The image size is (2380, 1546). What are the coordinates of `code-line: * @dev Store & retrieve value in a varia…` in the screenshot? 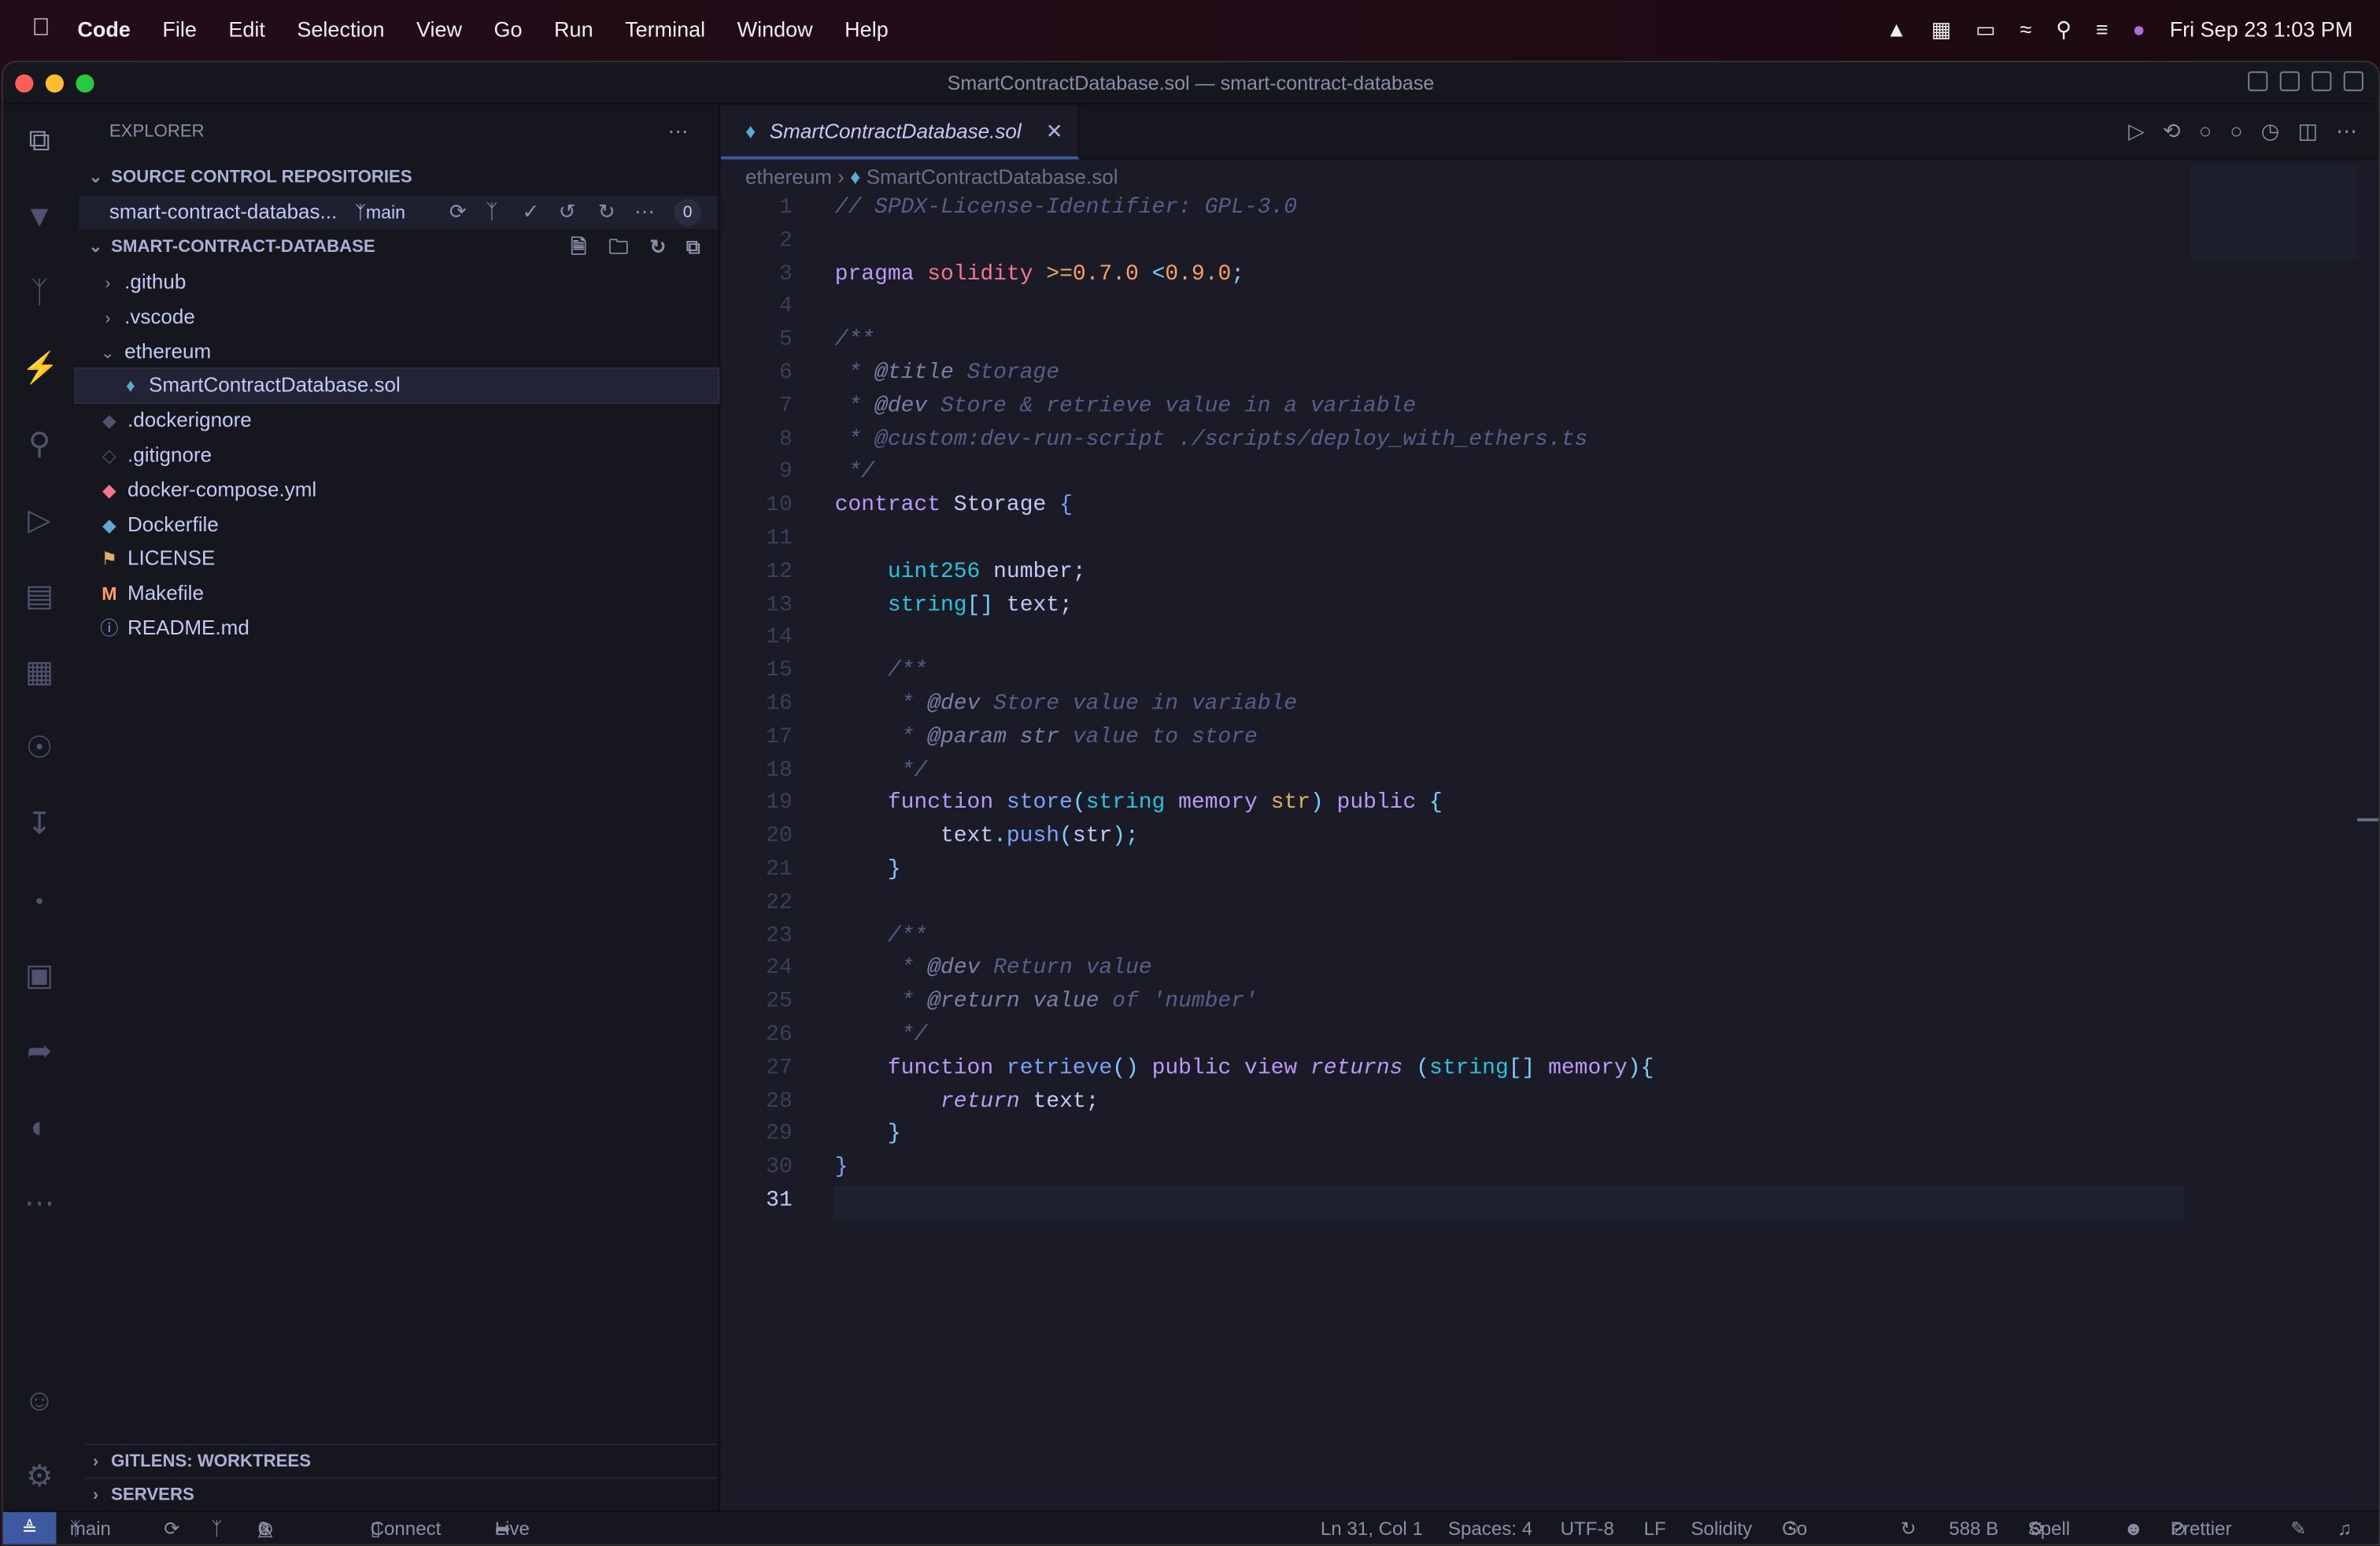 It's located at (1125, 407).